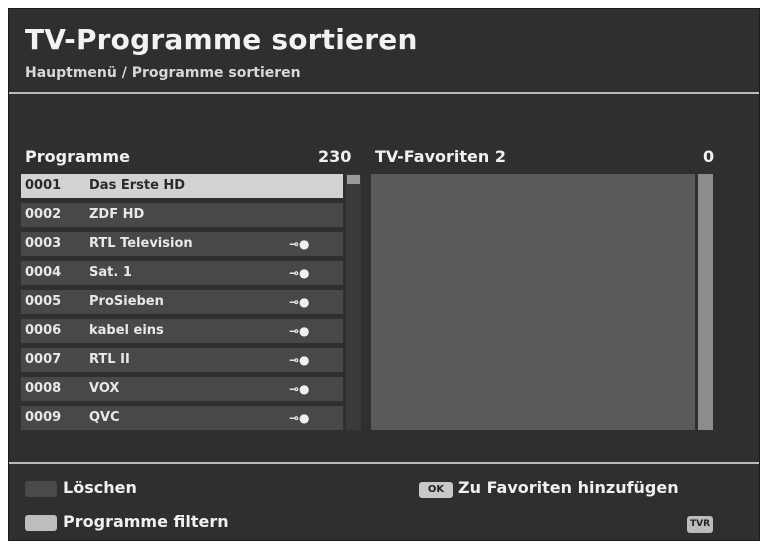  Describe the element at coordinates (709, 156) in the screenshot. I see `favorites-count: 0` at that location.